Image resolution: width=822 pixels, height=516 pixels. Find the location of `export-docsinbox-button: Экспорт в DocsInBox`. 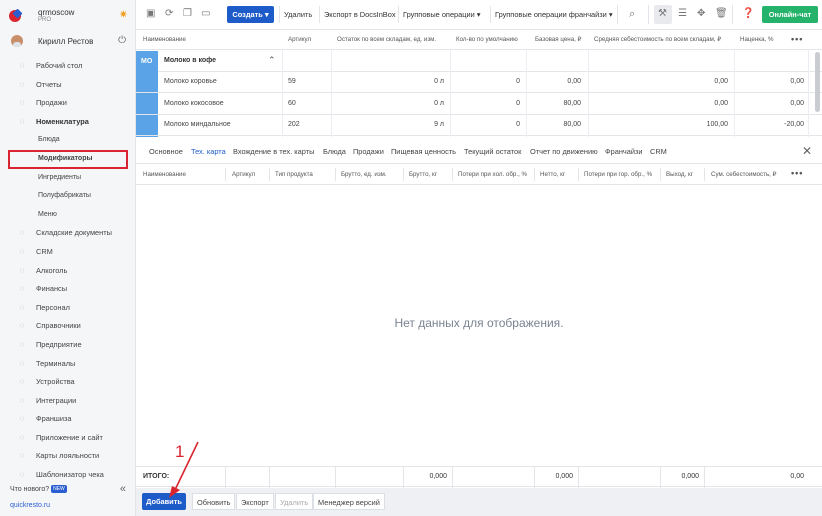

export-docsinbox-button: Экспорт в DocsInBox is located at coordinates (359, 14).